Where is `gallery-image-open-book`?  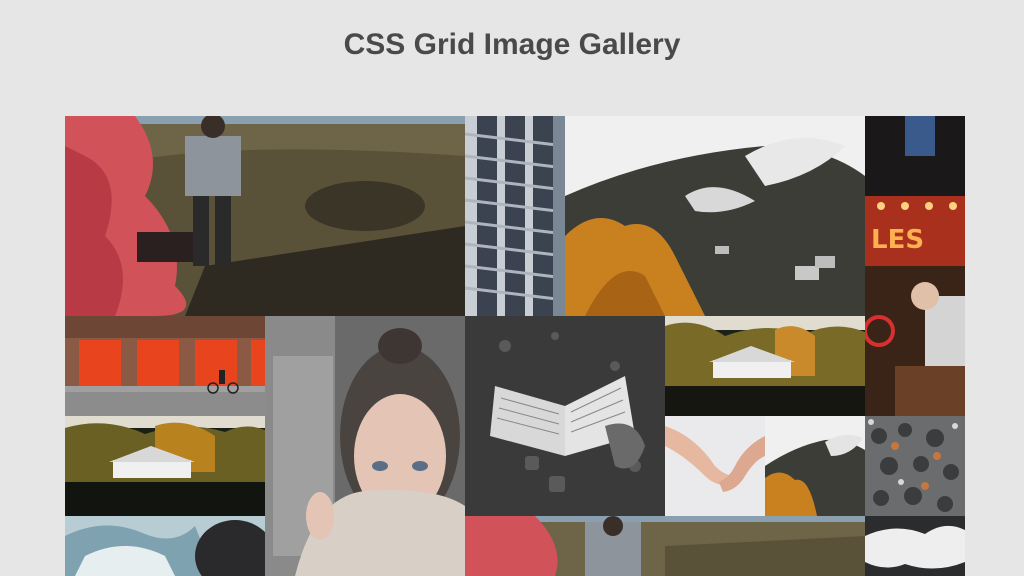
gallery-image-open-book is located at coordinates (565, 416).